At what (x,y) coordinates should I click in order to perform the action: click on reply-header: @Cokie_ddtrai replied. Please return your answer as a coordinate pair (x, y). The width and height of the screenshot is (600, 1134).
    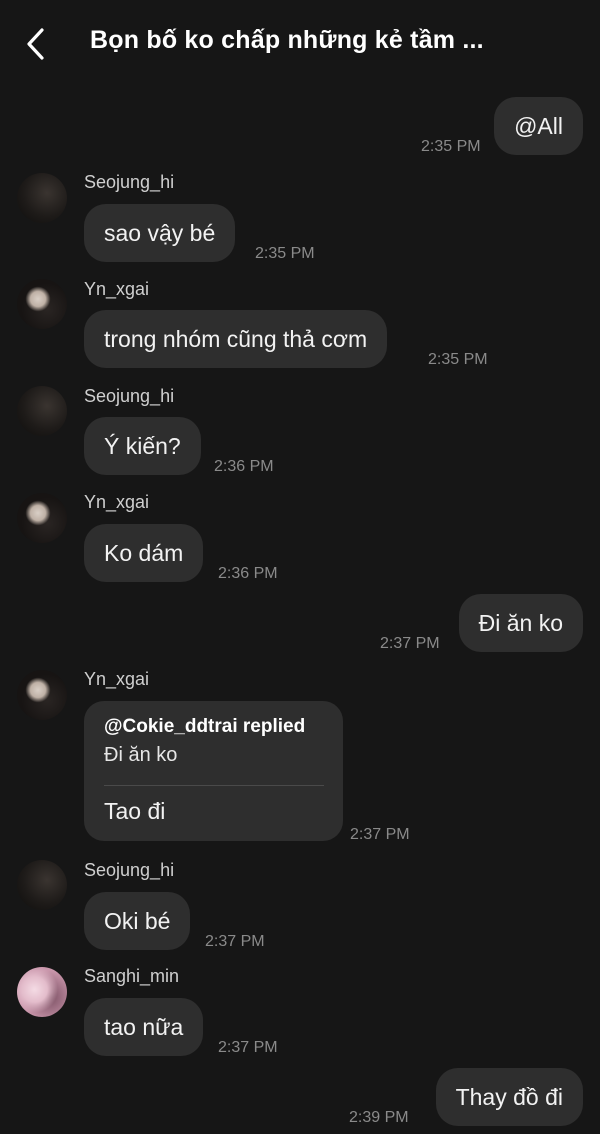
    Looking at the image, I should click on (205, 726).